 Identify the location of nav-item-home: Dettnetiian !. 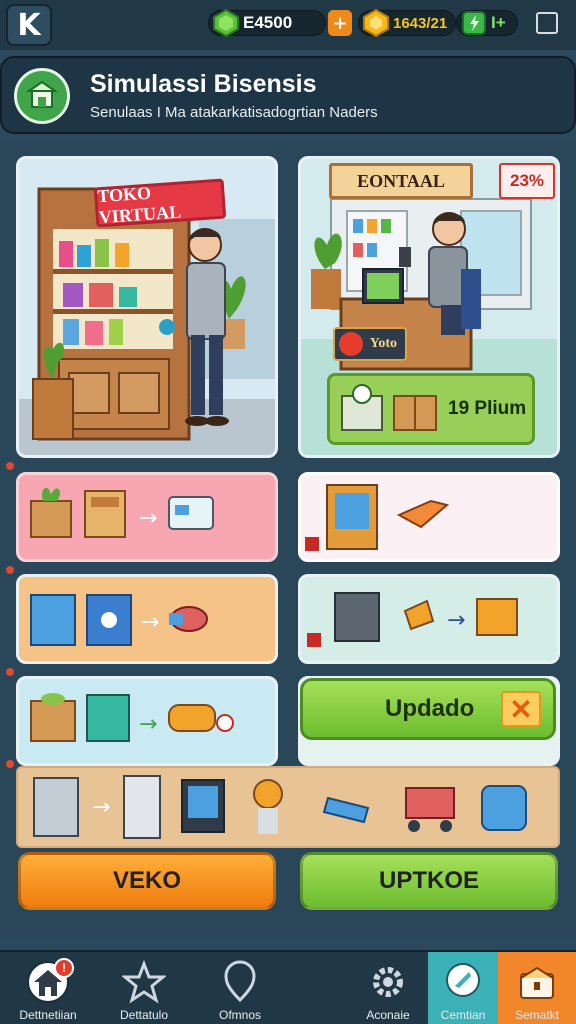
(48, 988).